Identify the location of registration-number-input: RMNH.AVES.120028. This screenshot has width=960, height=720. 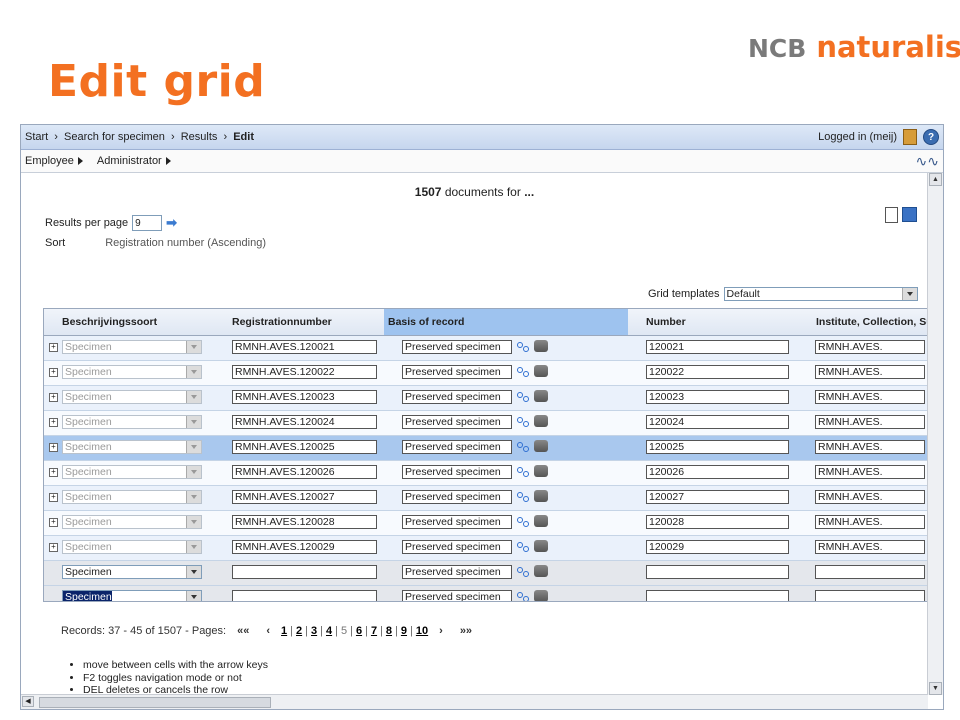
(304, 522).